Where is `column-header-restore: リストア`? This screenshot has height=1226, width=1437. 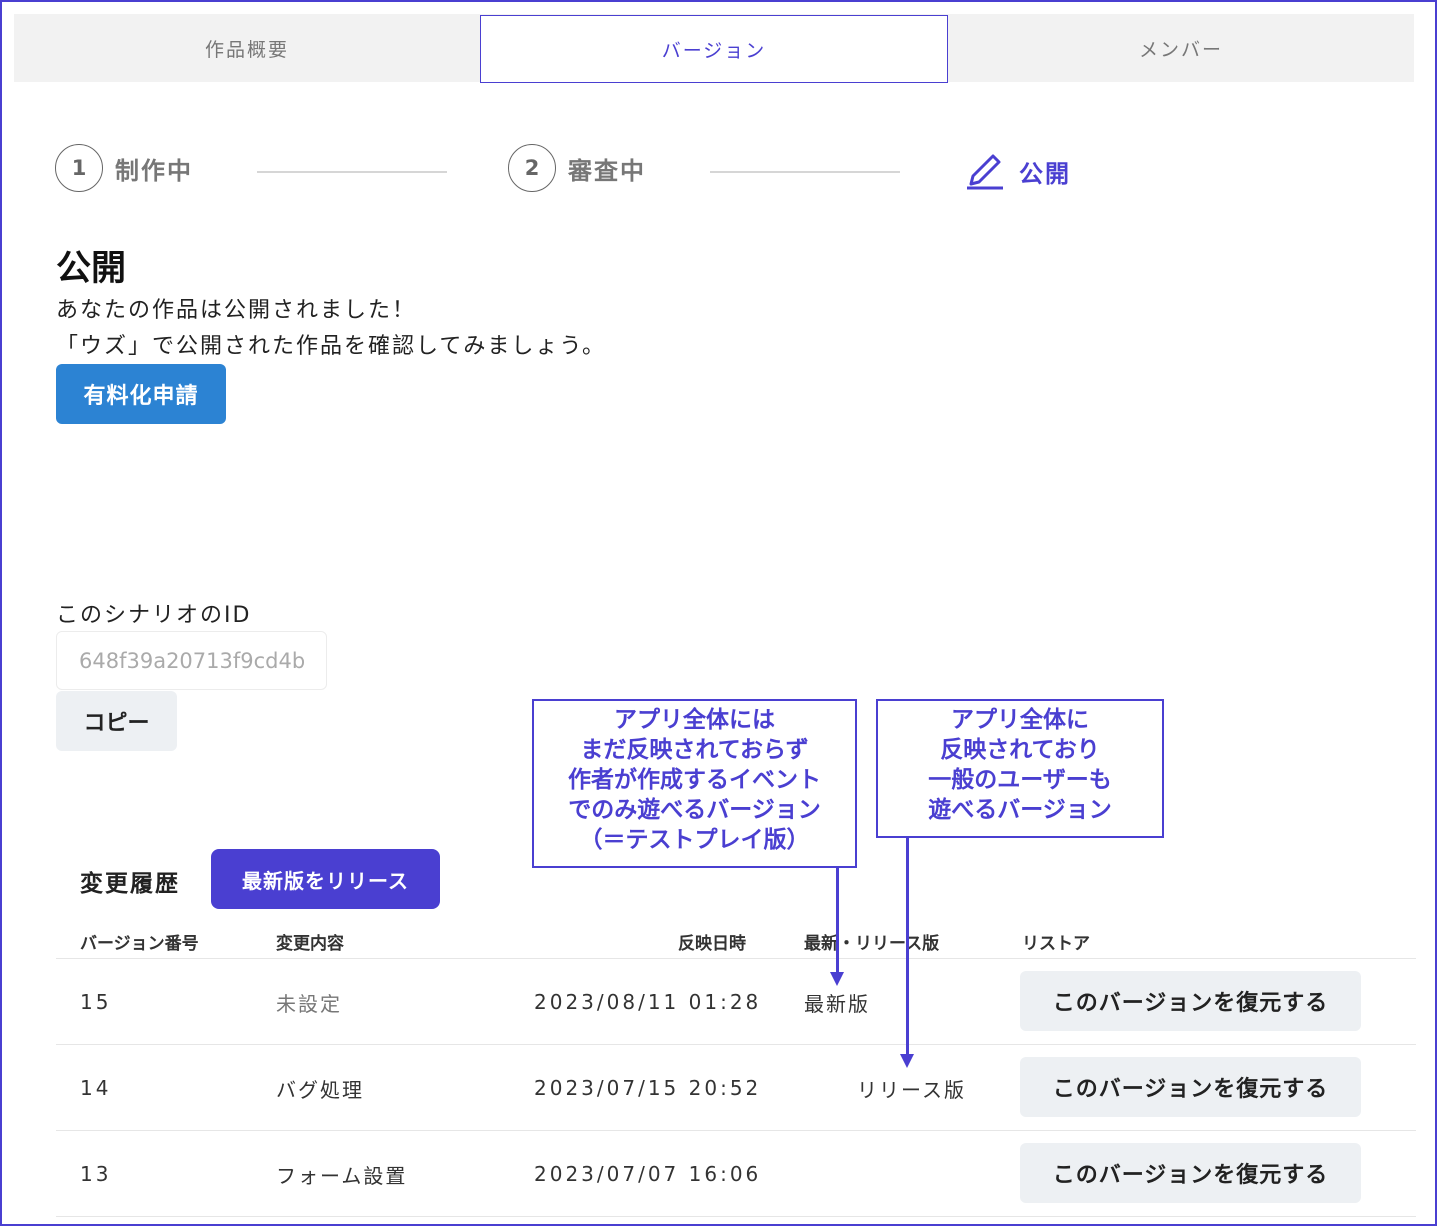 column-header-restore: リストア is located at coordinates (1056, 944).